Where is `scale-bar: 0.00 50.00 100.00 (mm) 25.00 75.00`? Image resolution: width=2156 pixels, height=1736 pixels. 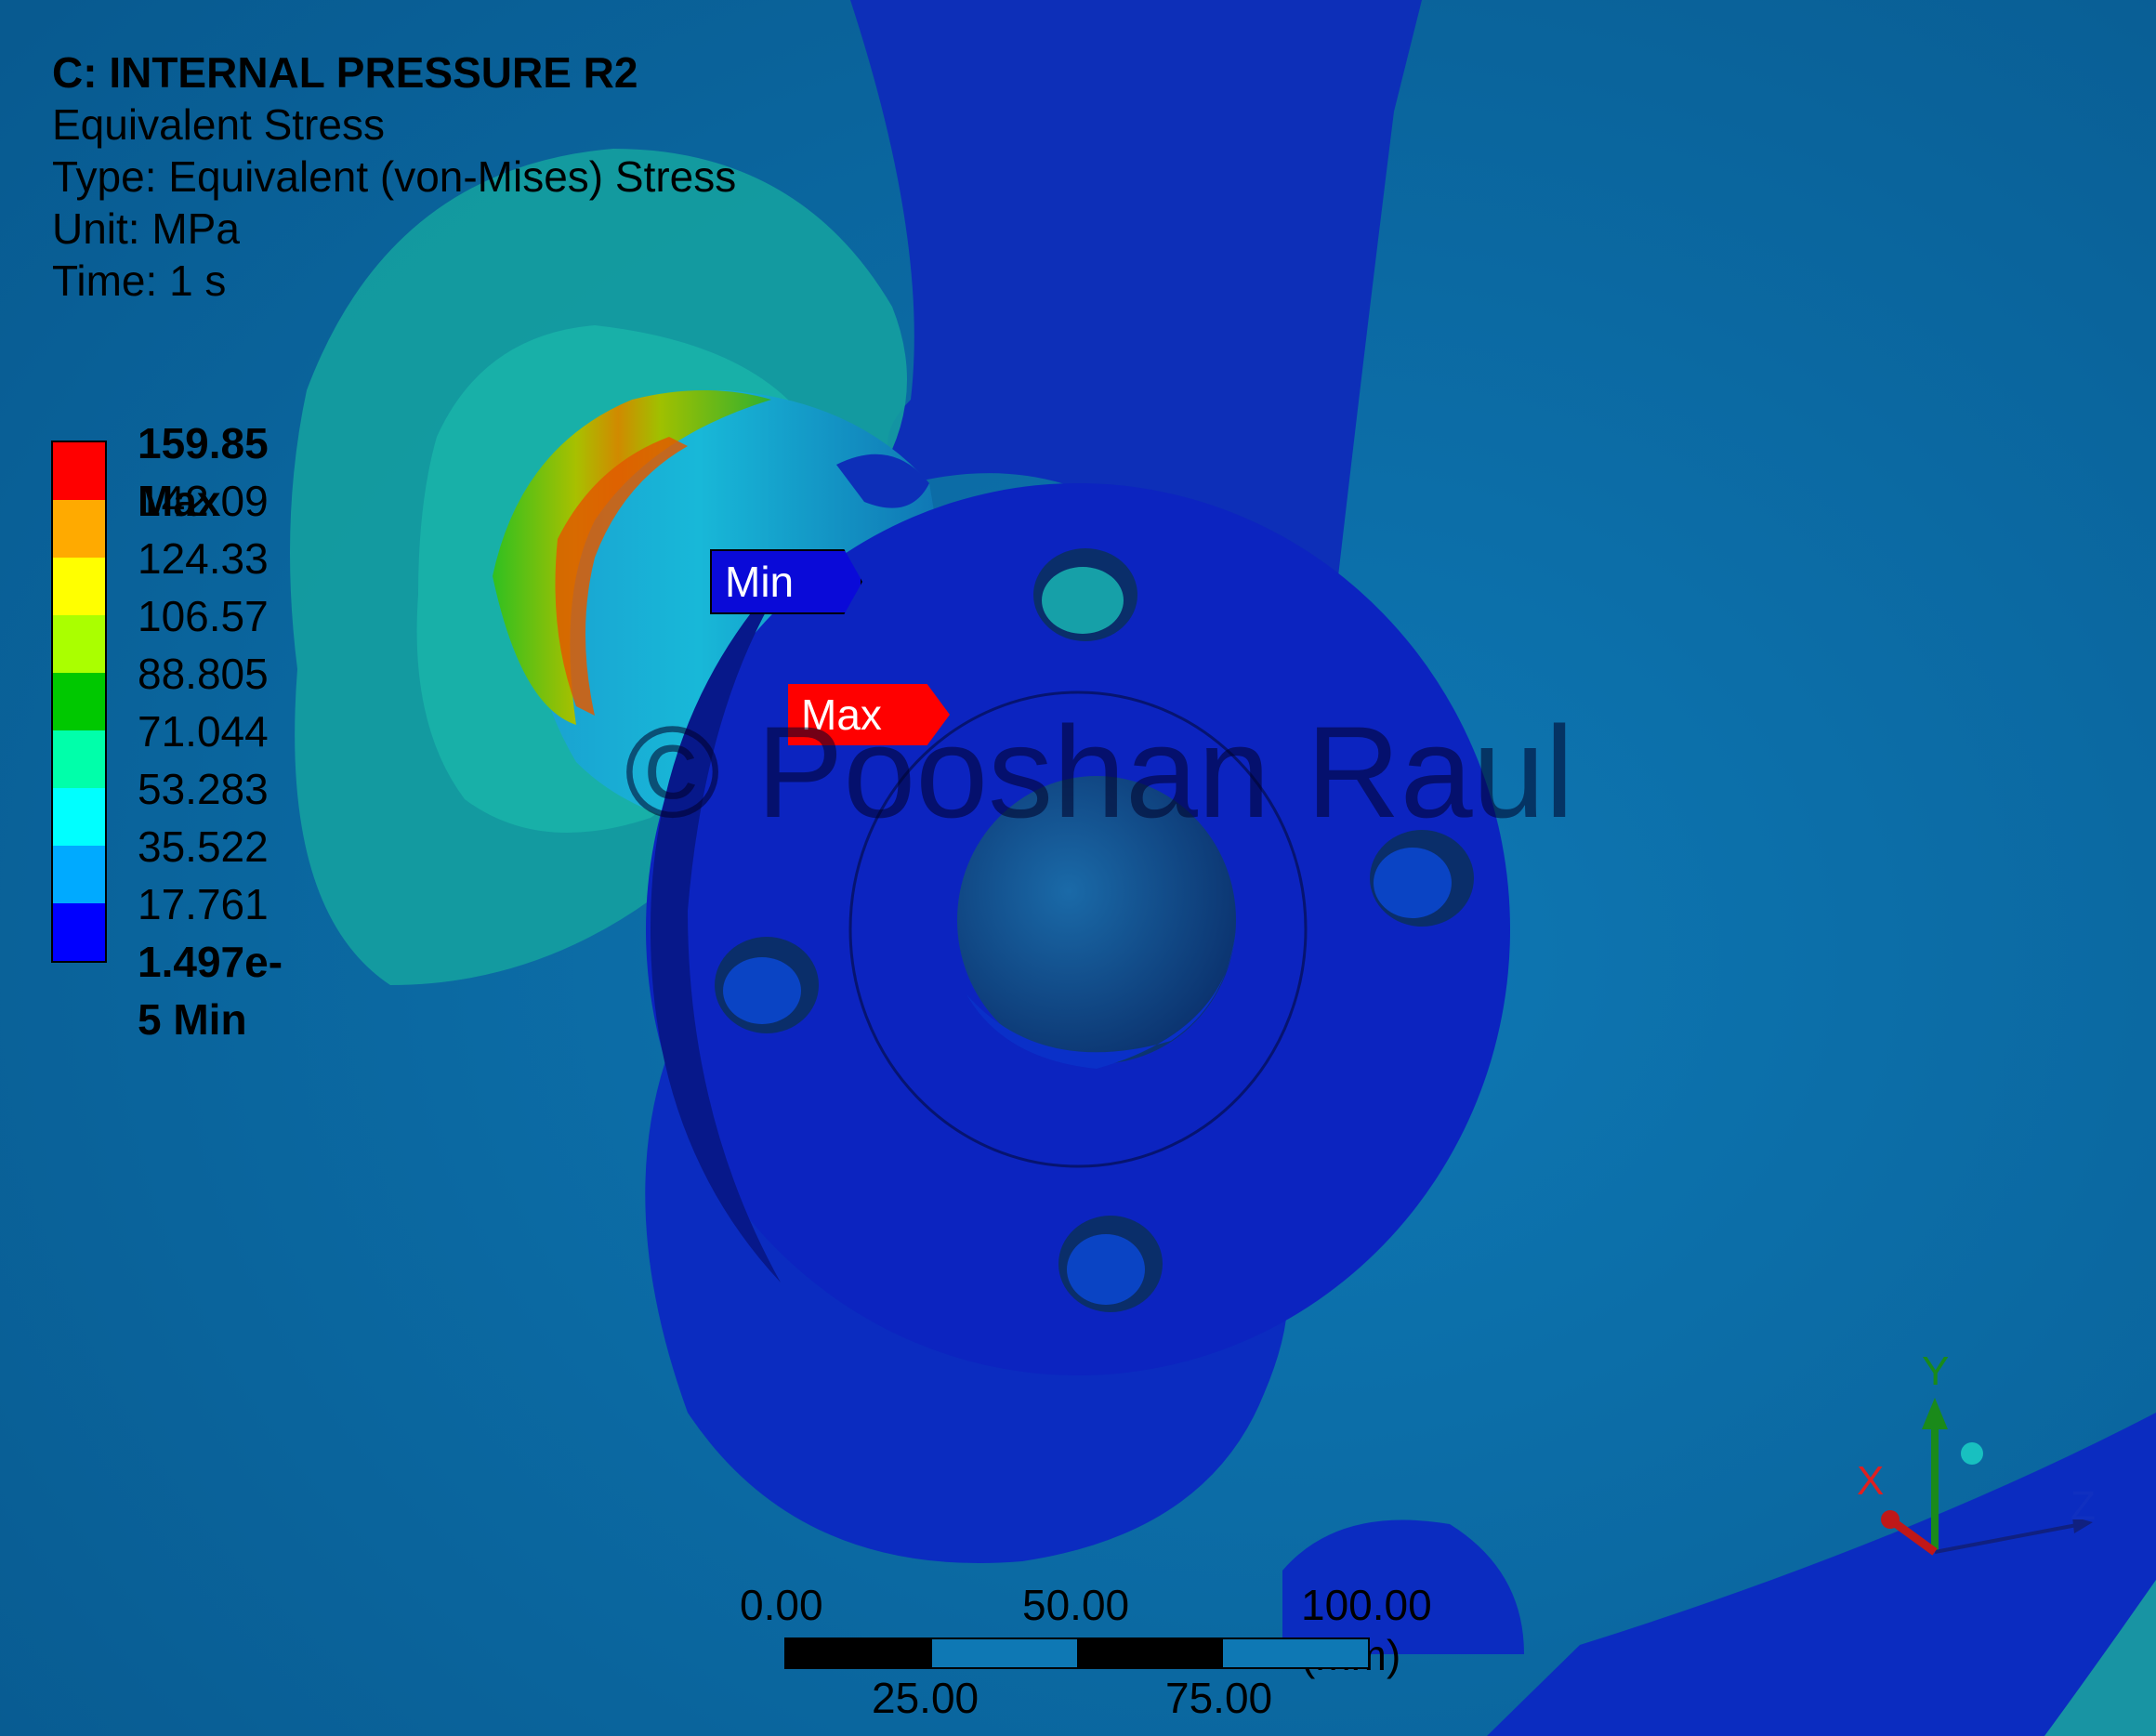
scale-bar: 0.00 50.00 100.00 (mm) 25.00 75.00 is located at coordinates (1093, 1658).